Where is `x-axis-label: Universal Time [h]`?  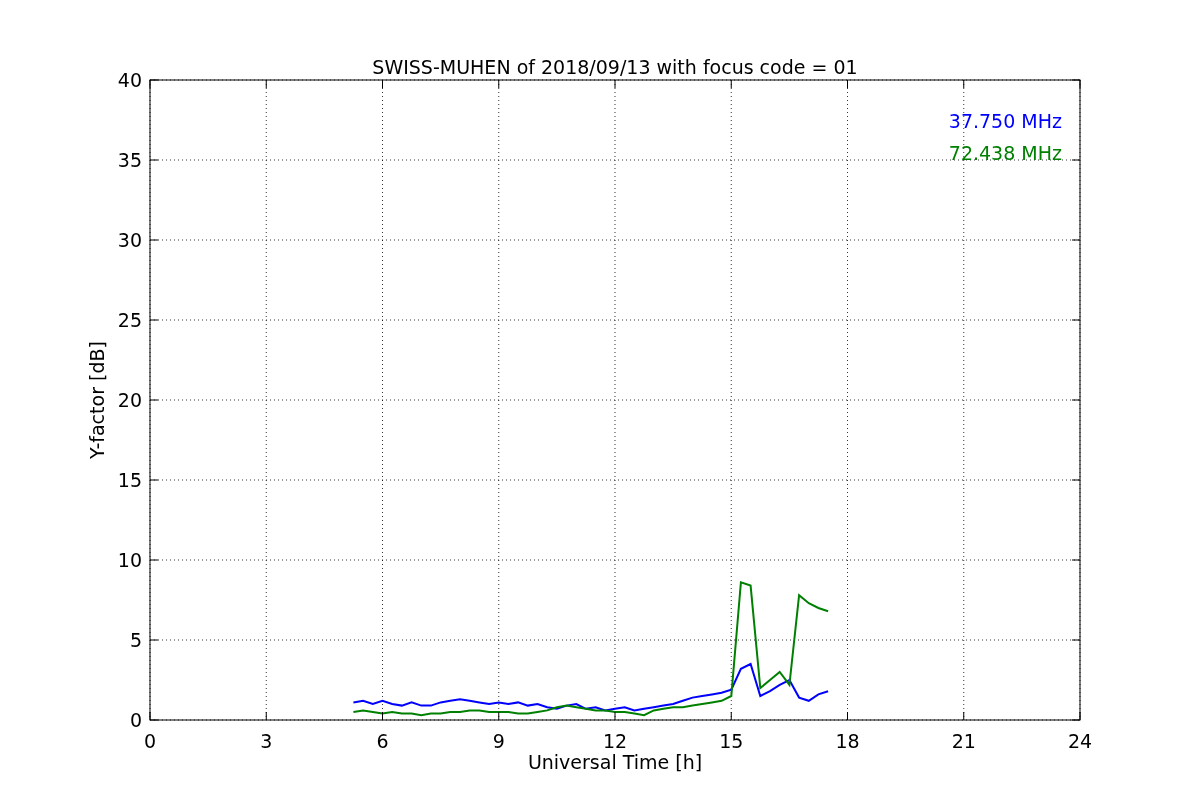 x-axis-label: Universal Time [h] is located at coordinates (615, 762).